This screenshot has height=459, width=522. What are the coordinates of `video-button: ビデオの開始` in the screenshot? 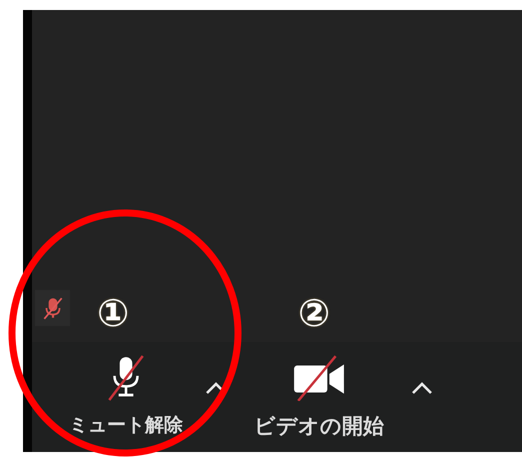 It's located at (319, 391).